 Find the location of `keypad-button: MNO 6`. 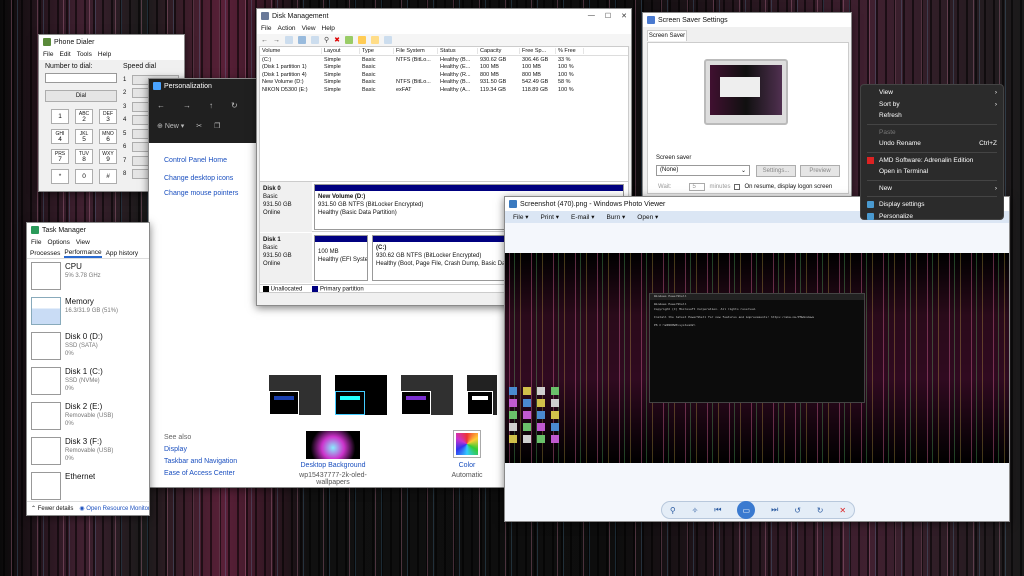

keypad-button: MNO 6 is located at coordinates (108, 136).